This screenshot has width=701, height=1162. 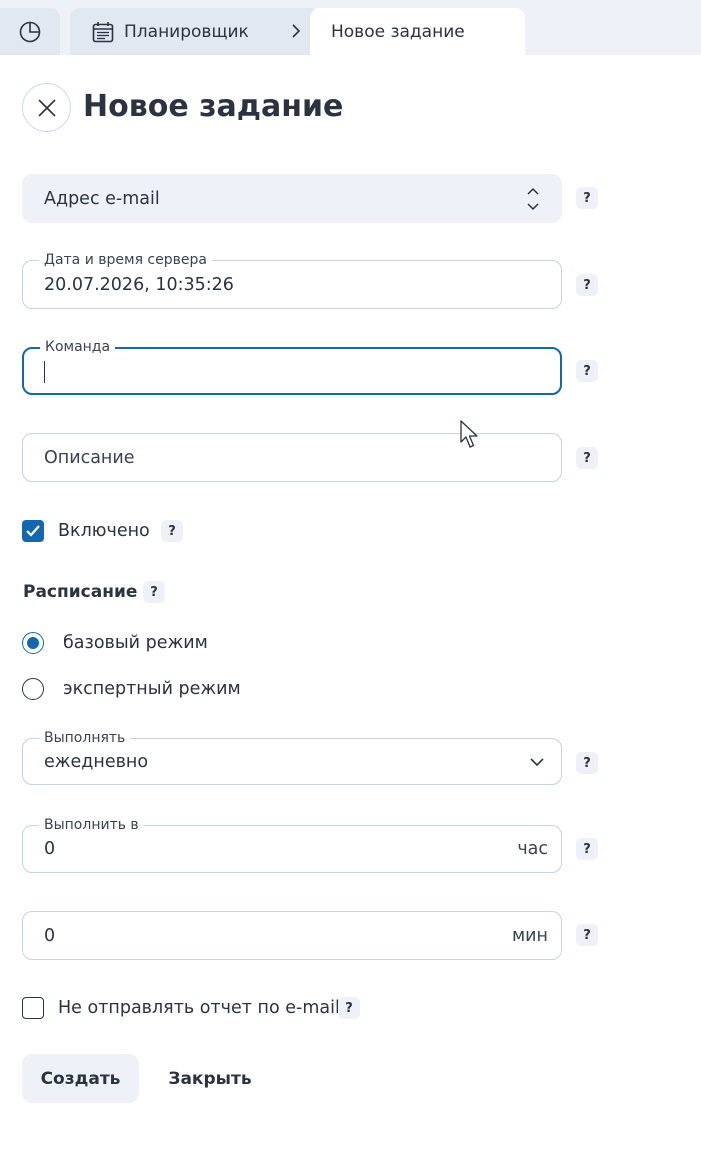 What do you see at coordinates (469, 434) in the screenshot?
I see `mouse-cursor-icon` at bounding box center [469, 434].